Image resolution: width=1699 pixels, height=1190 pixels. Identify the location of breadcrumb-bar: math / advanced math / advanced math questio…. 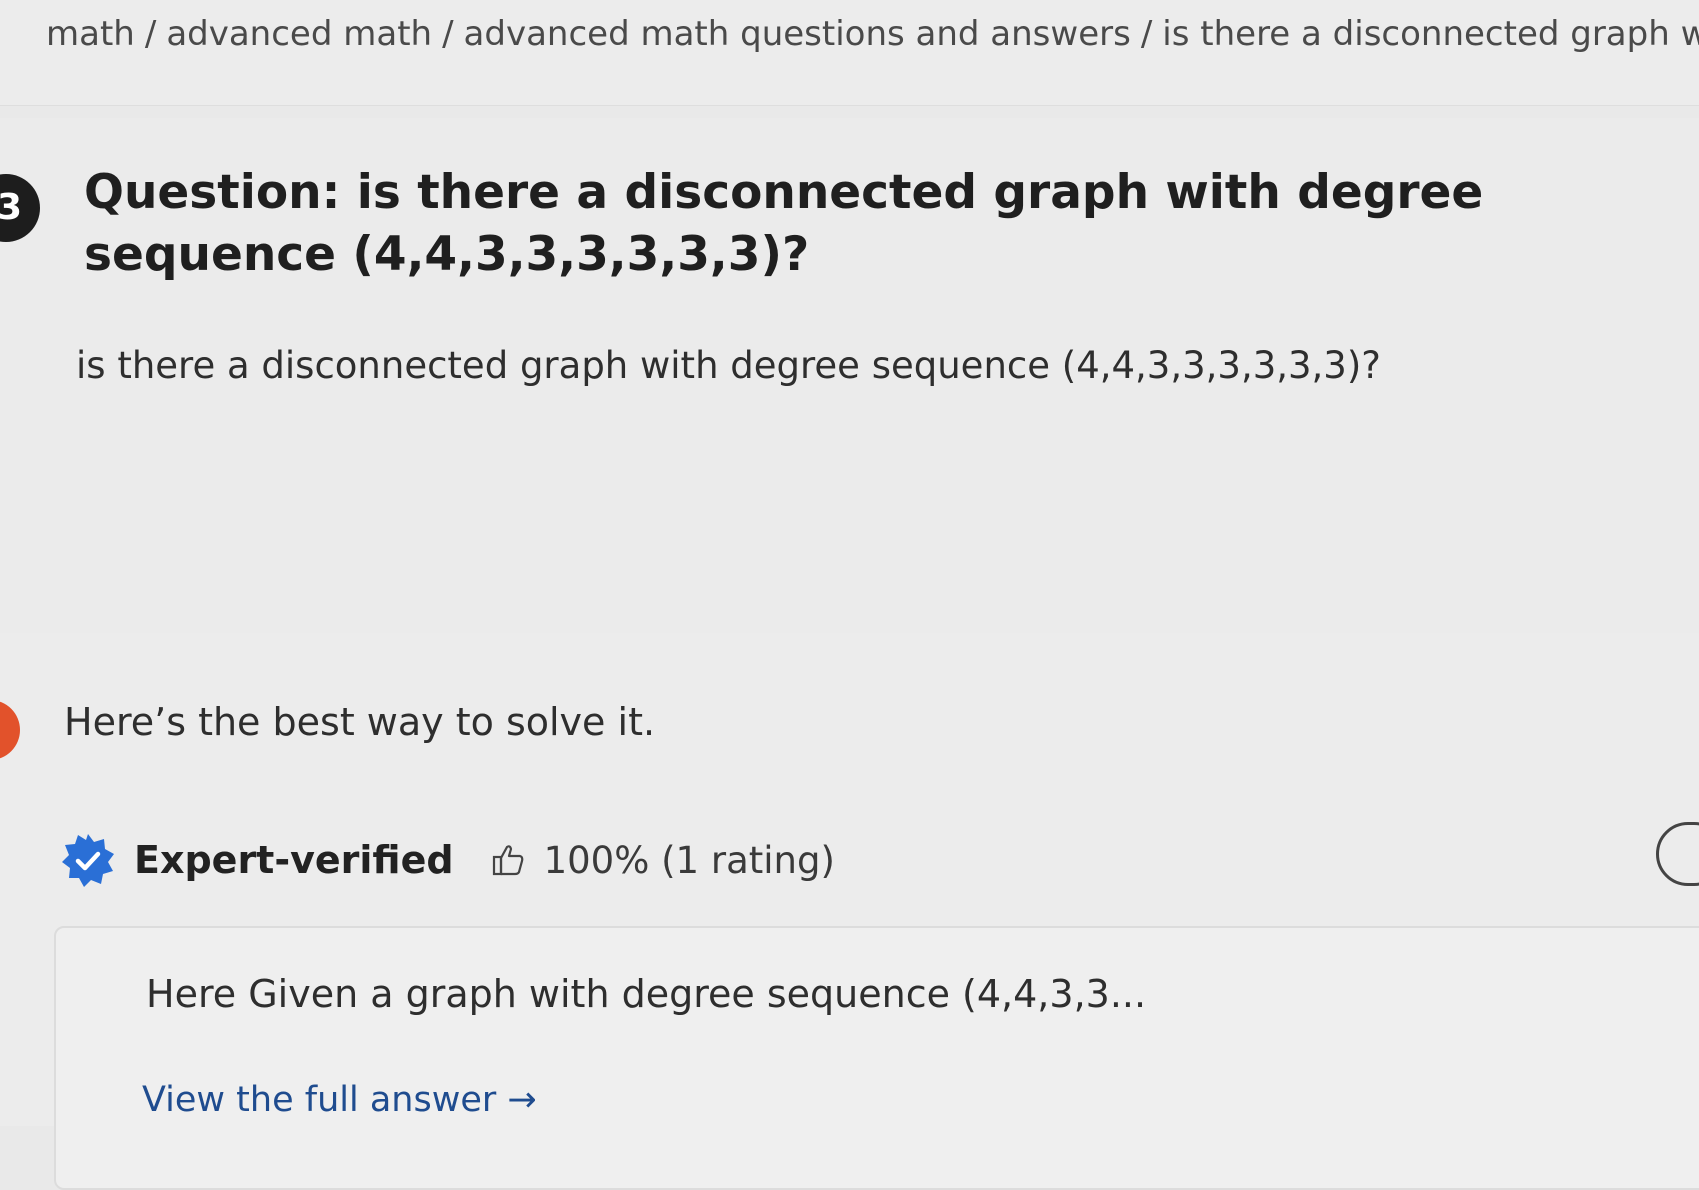
(849, 53).